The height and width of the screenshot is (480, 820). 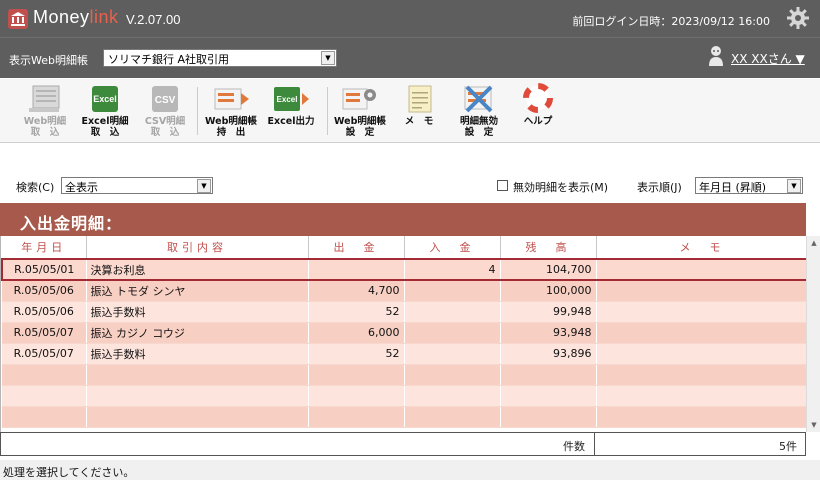 I want to click on table-row: R.05/05/01 決算お利息 4 104,700, so click(x=405, y=269).